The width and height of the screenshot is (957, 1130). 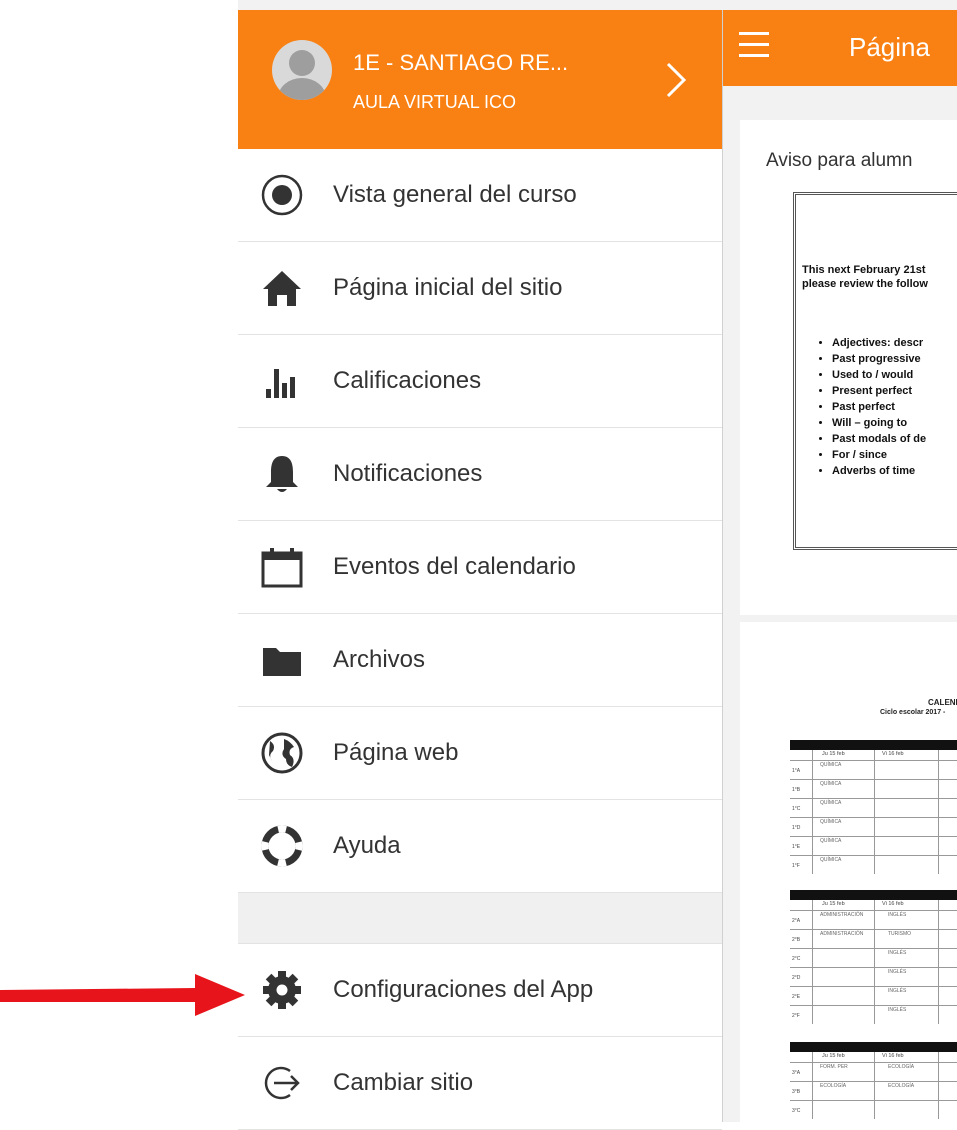 I want to click on sidebar-item-app-settings: Configuraciones del App, so click(x=480, y=990).